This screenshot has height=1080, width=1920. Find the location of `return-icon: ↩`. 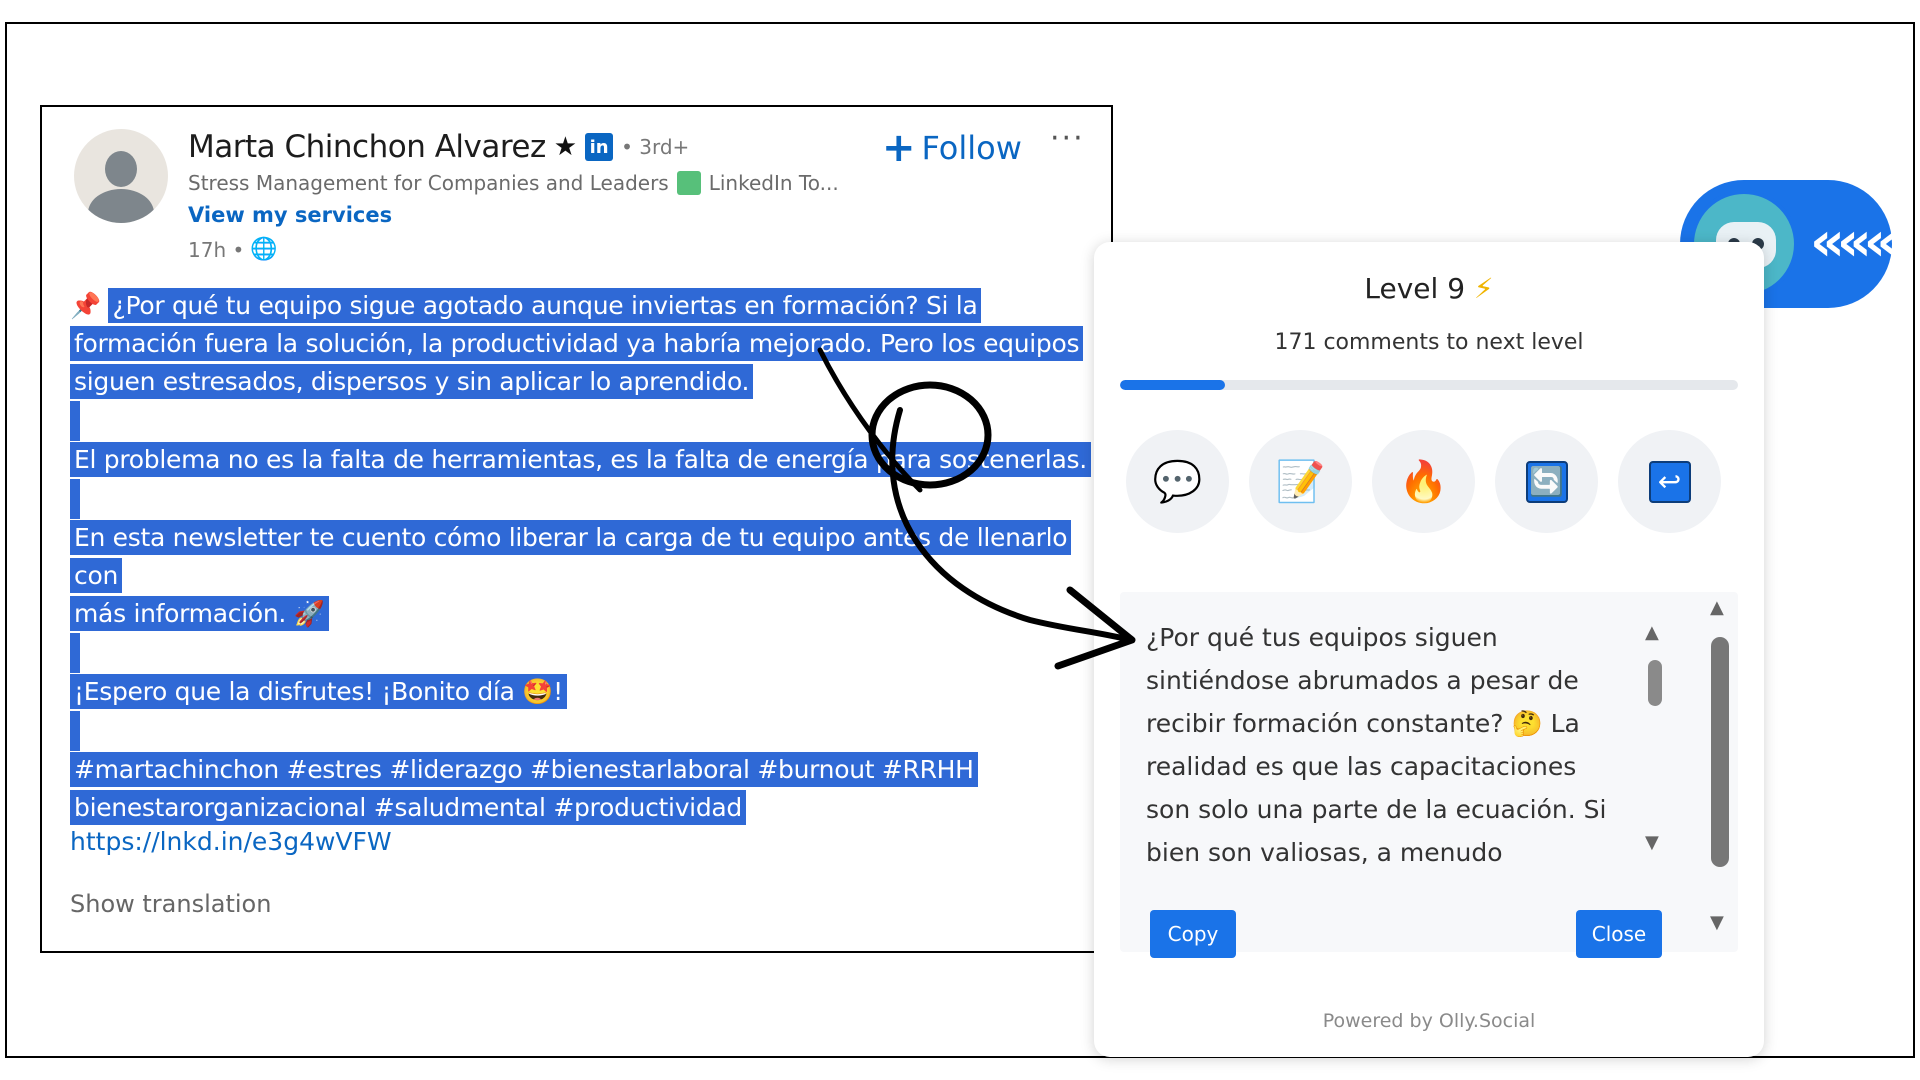

return-icon: ↩ is located at coordinates (1669, 481).